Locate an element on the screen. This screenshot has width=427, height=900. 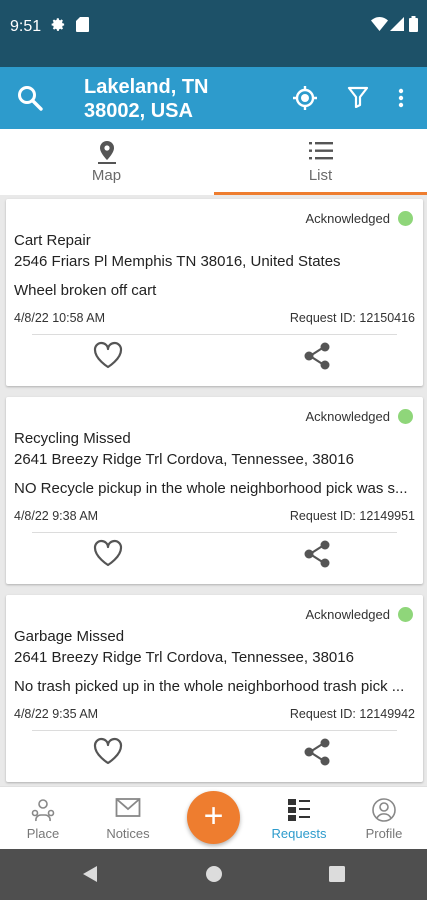
tab-map-label: Map is located at coordinates (106, 175).